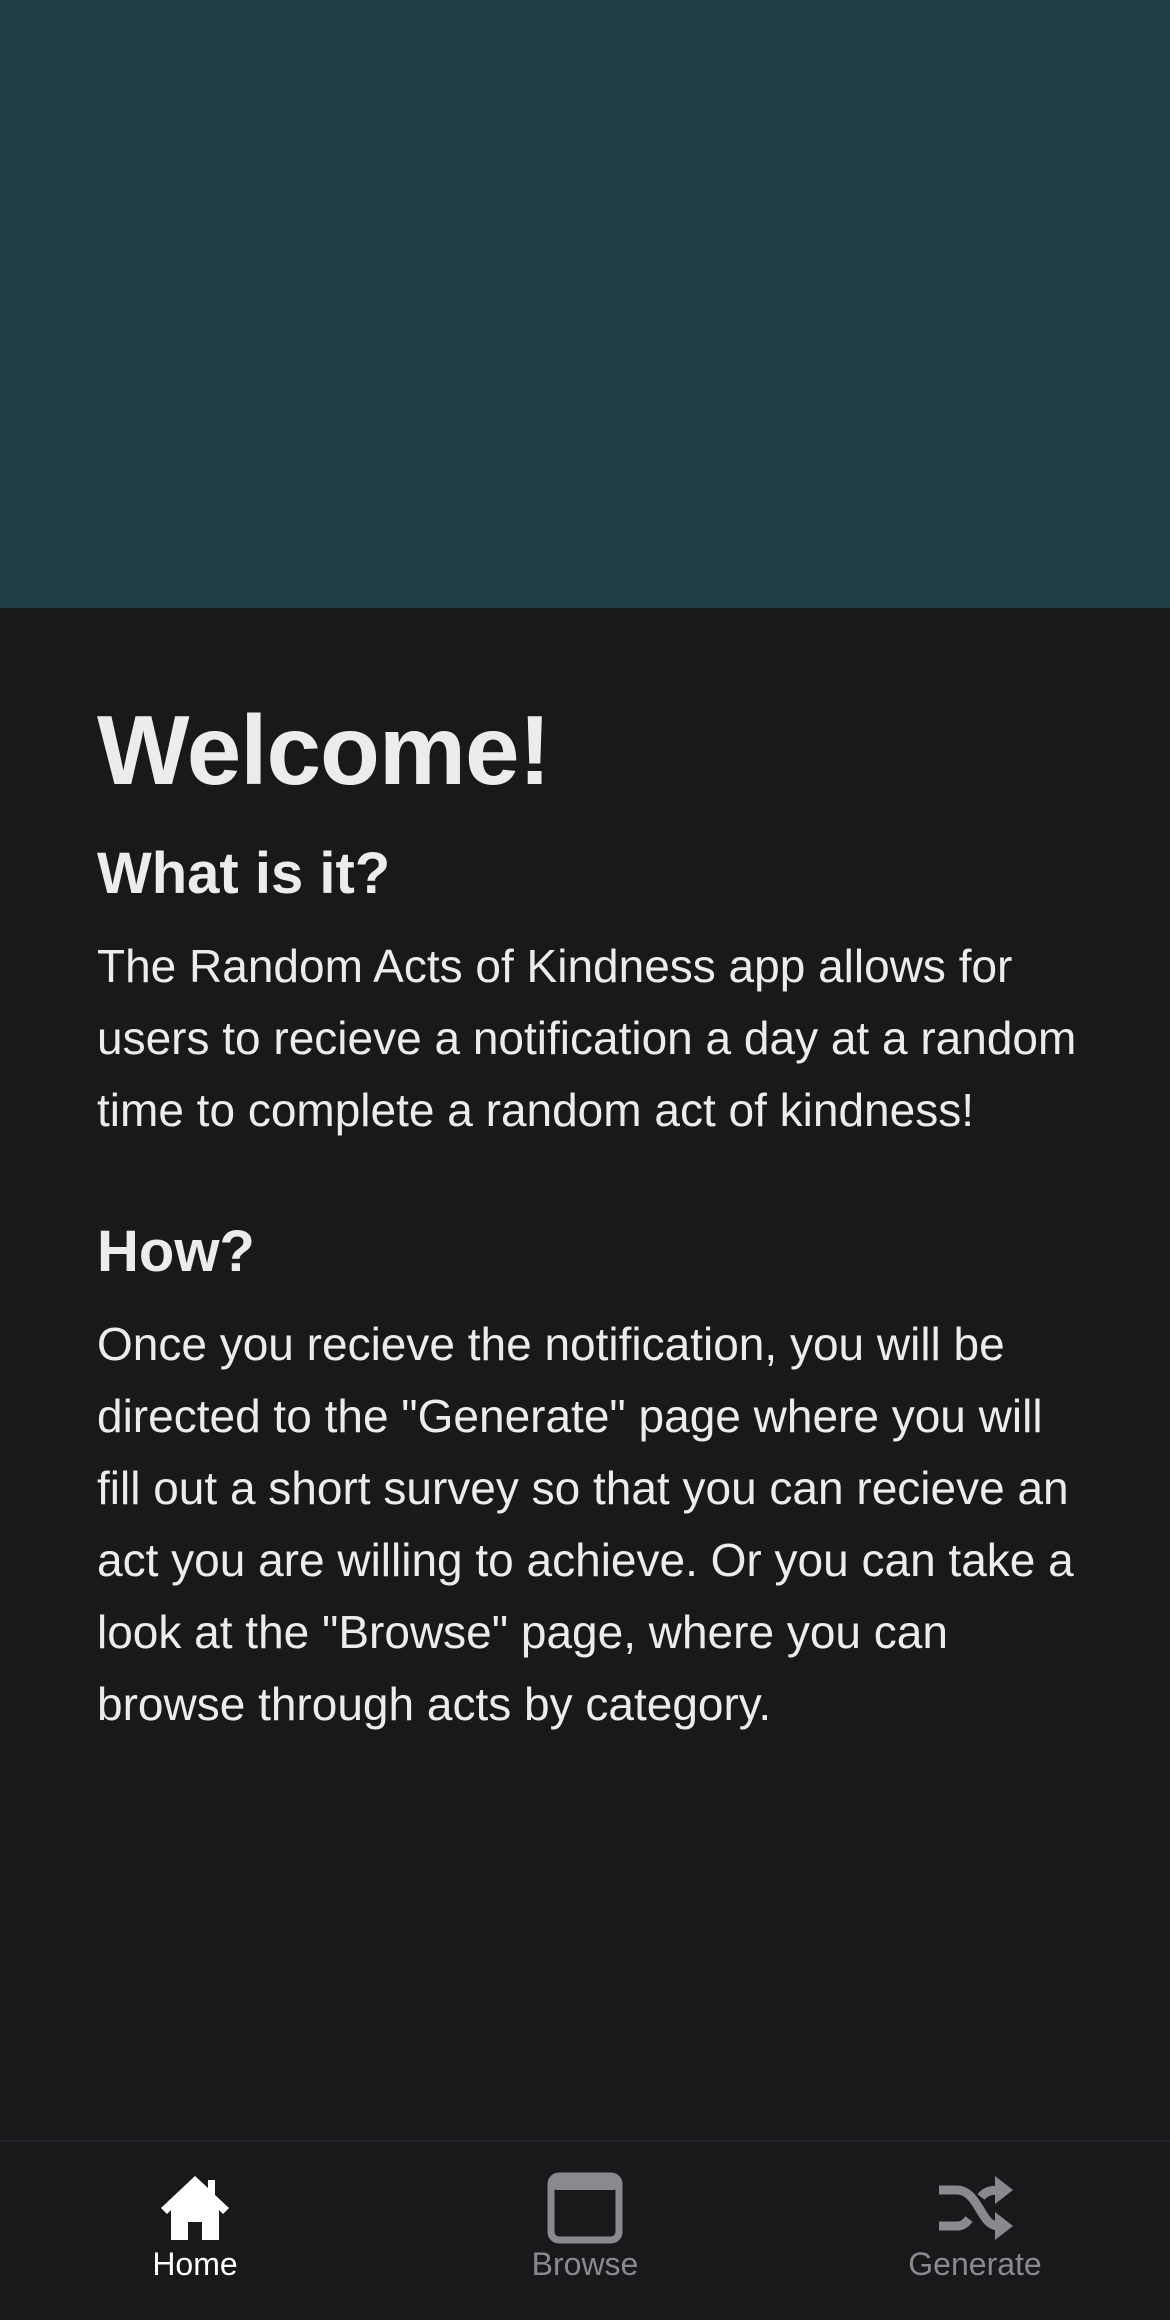 Image resolution: width=1170 pixels, height=2320 pixels. I want to click on page-title: Welcome!, so click(324, 750).